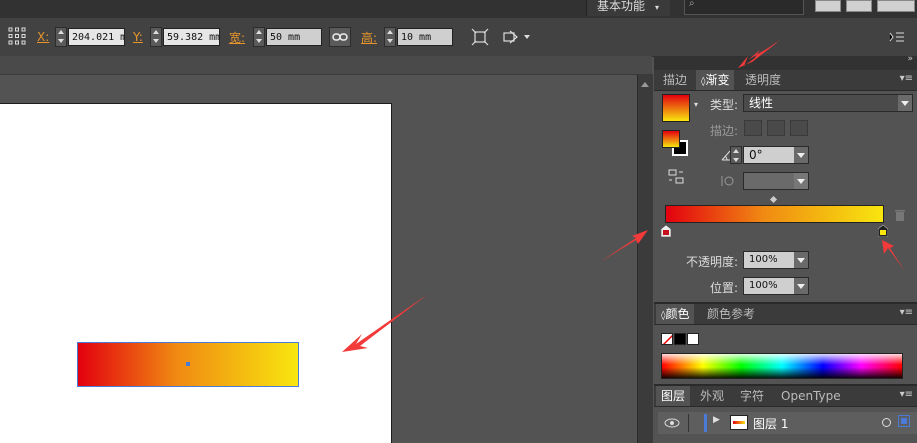 The image size is (917, 443). I want to click on gradient-slider, so click(774, 214).